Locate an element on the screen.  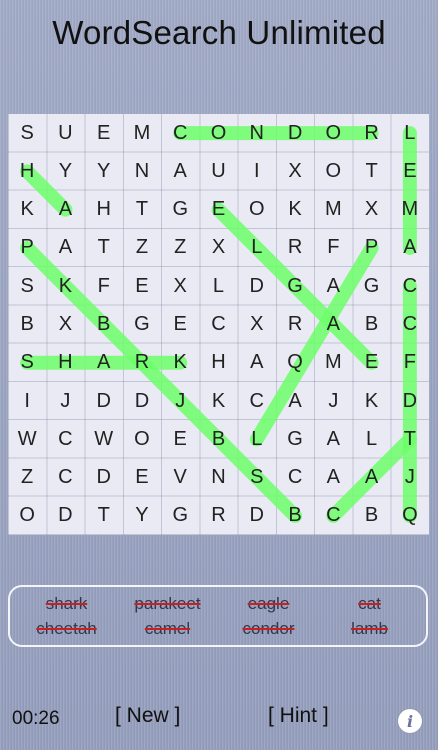
new-game-button: [ New ] is located at coordinates (147, 720).